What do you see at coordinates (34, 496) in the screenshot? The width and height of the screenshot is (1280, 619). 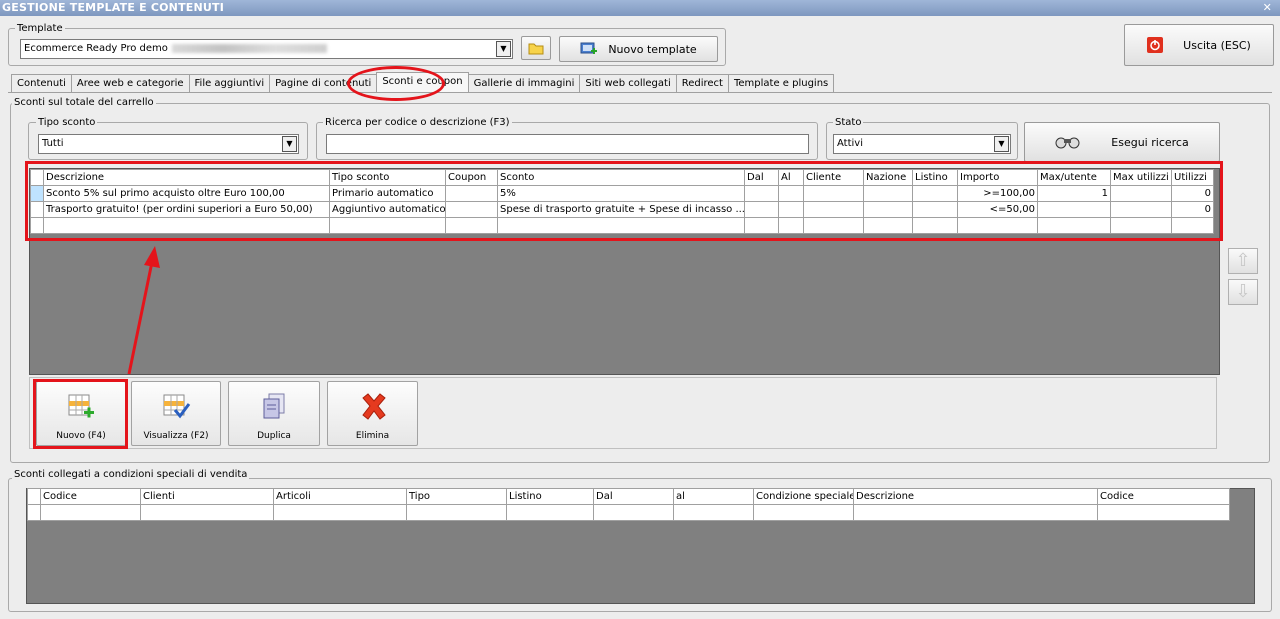 I see `row-indicator-header` at bounding box center [34, 496].